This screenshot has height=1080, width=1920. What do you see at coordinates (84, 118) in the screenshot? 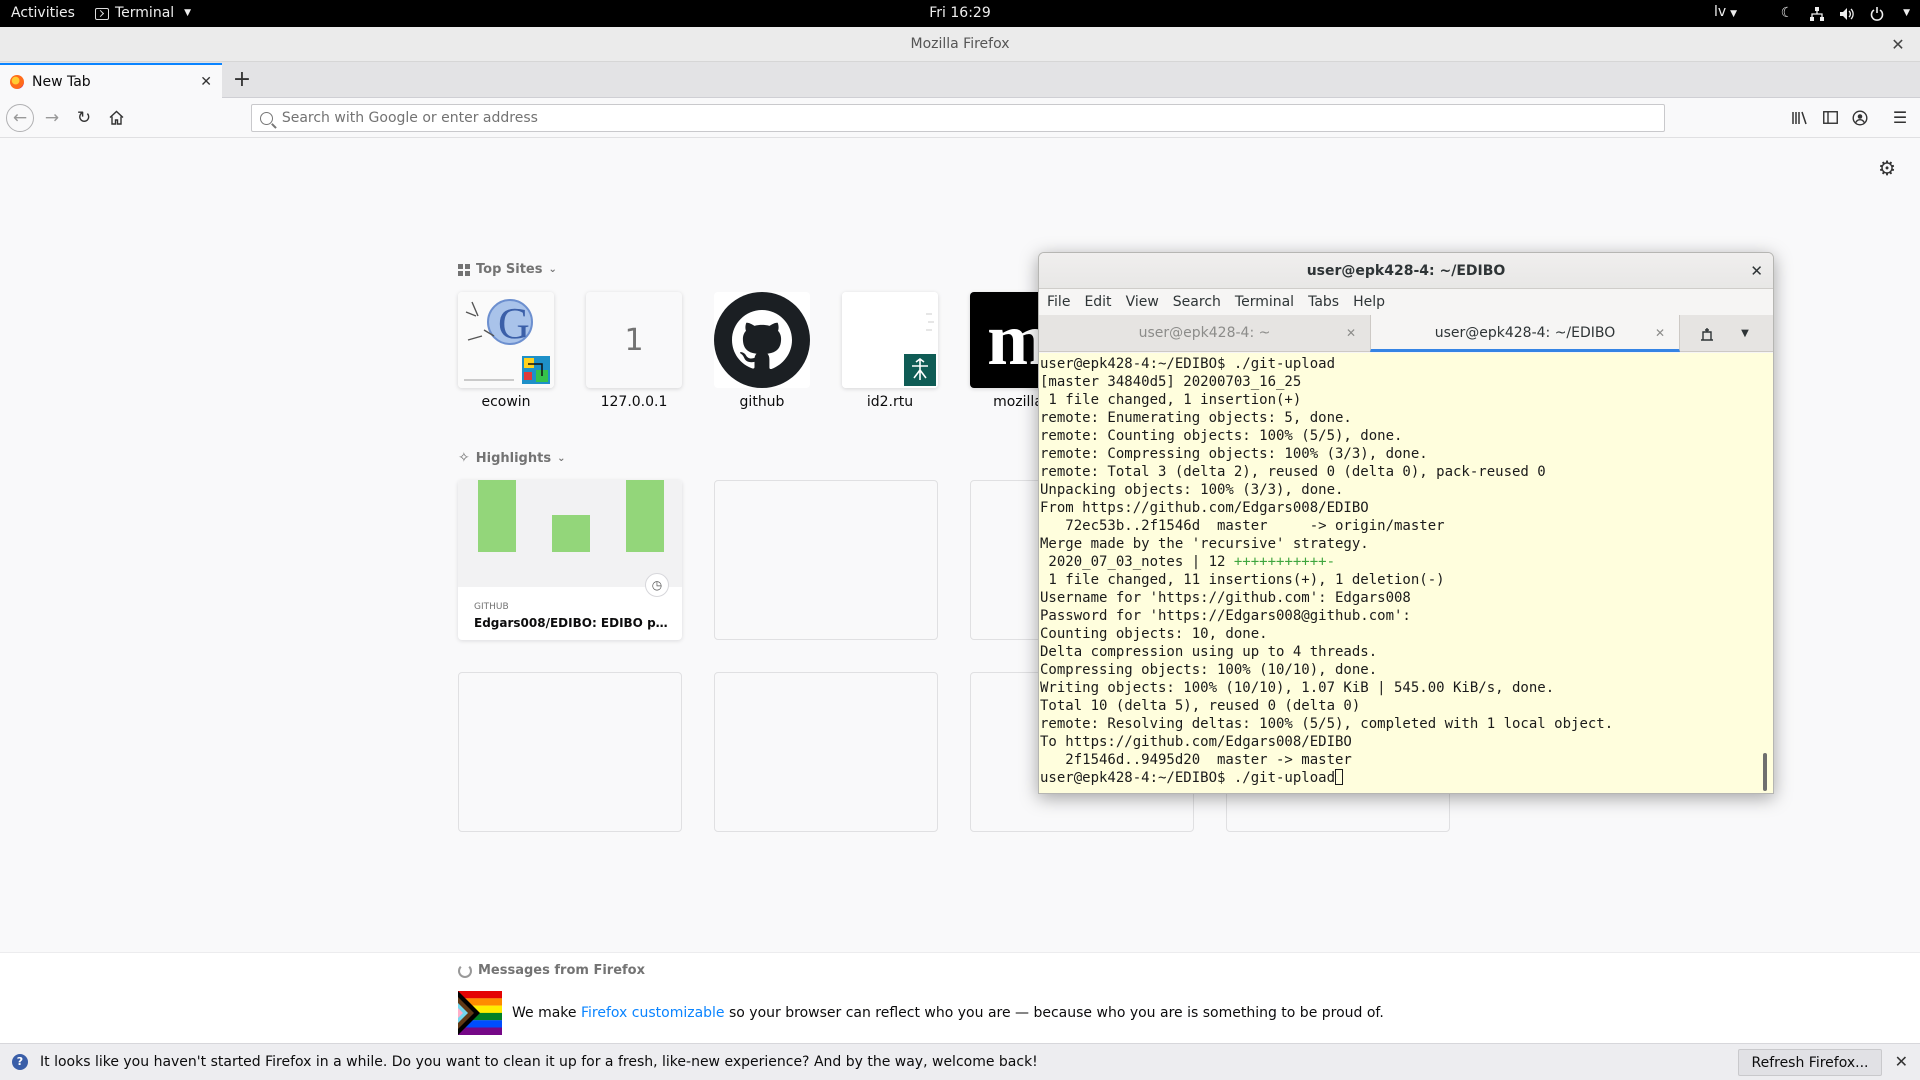
I see `reload-button: ↻` at bounding box center [84, 118].